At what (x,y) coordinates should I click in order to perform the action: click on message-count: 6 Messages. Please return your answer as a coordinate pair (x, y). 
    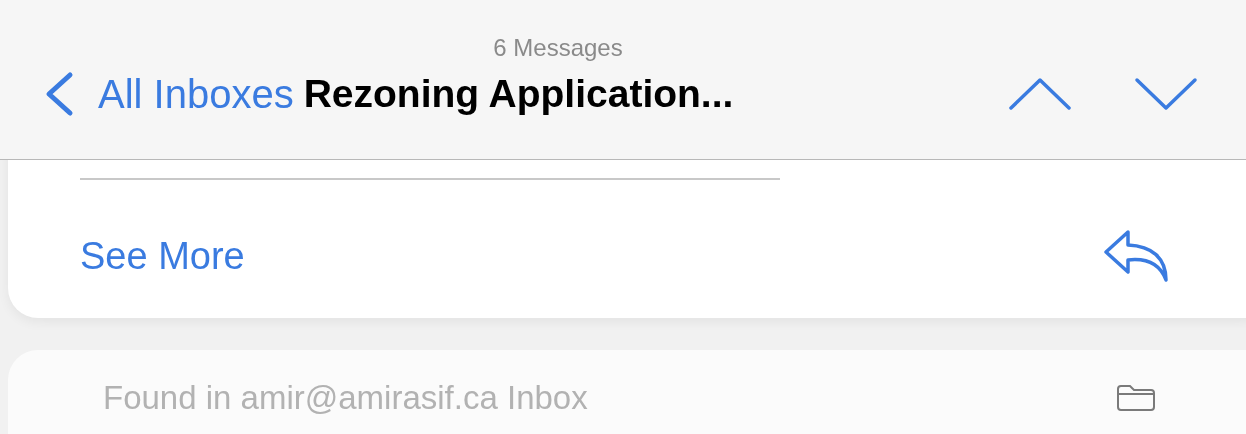
    Looking at the image, I should click on (558, 48).